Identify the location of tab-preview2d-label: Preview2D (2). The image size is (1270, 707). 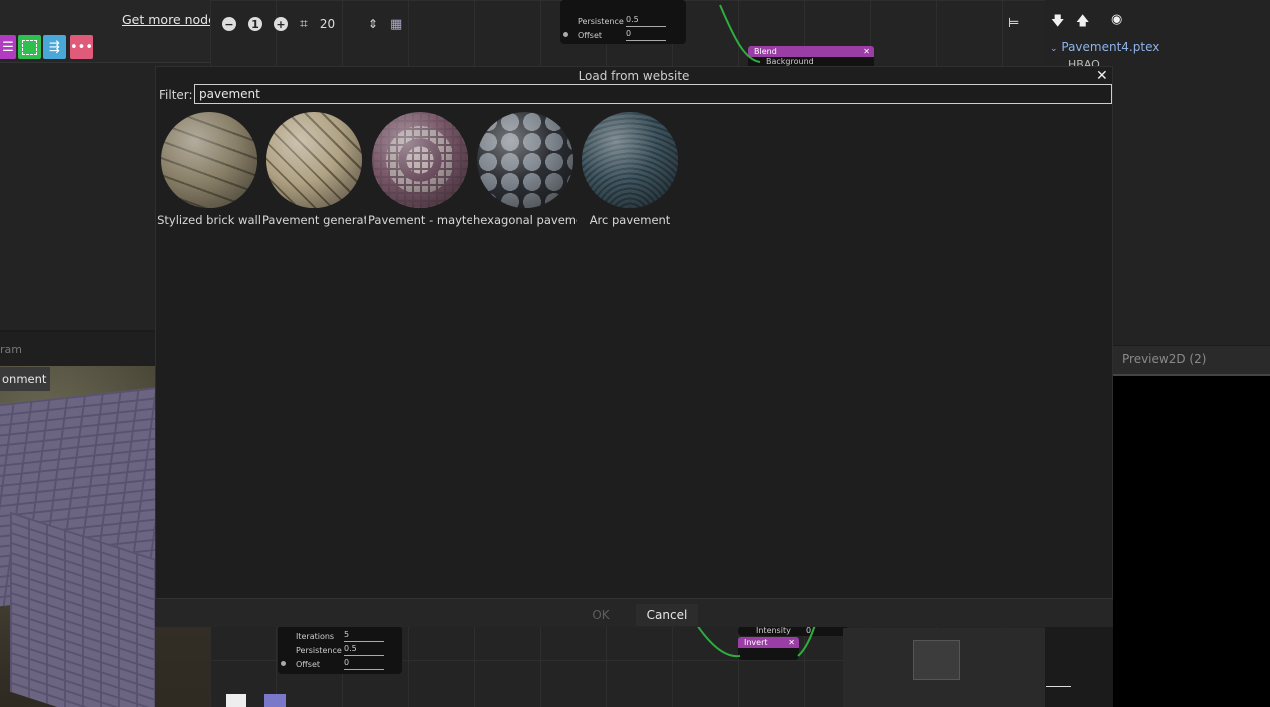
(1164, 359).